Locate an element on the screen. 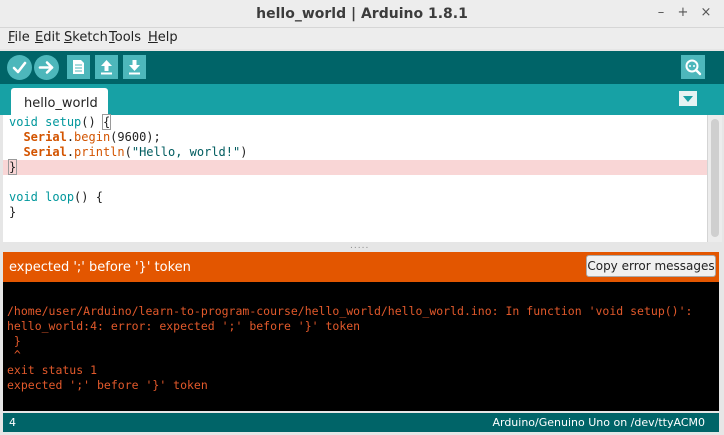  console-line: expected ';' before '}' token is located at coordinates (107, 385).